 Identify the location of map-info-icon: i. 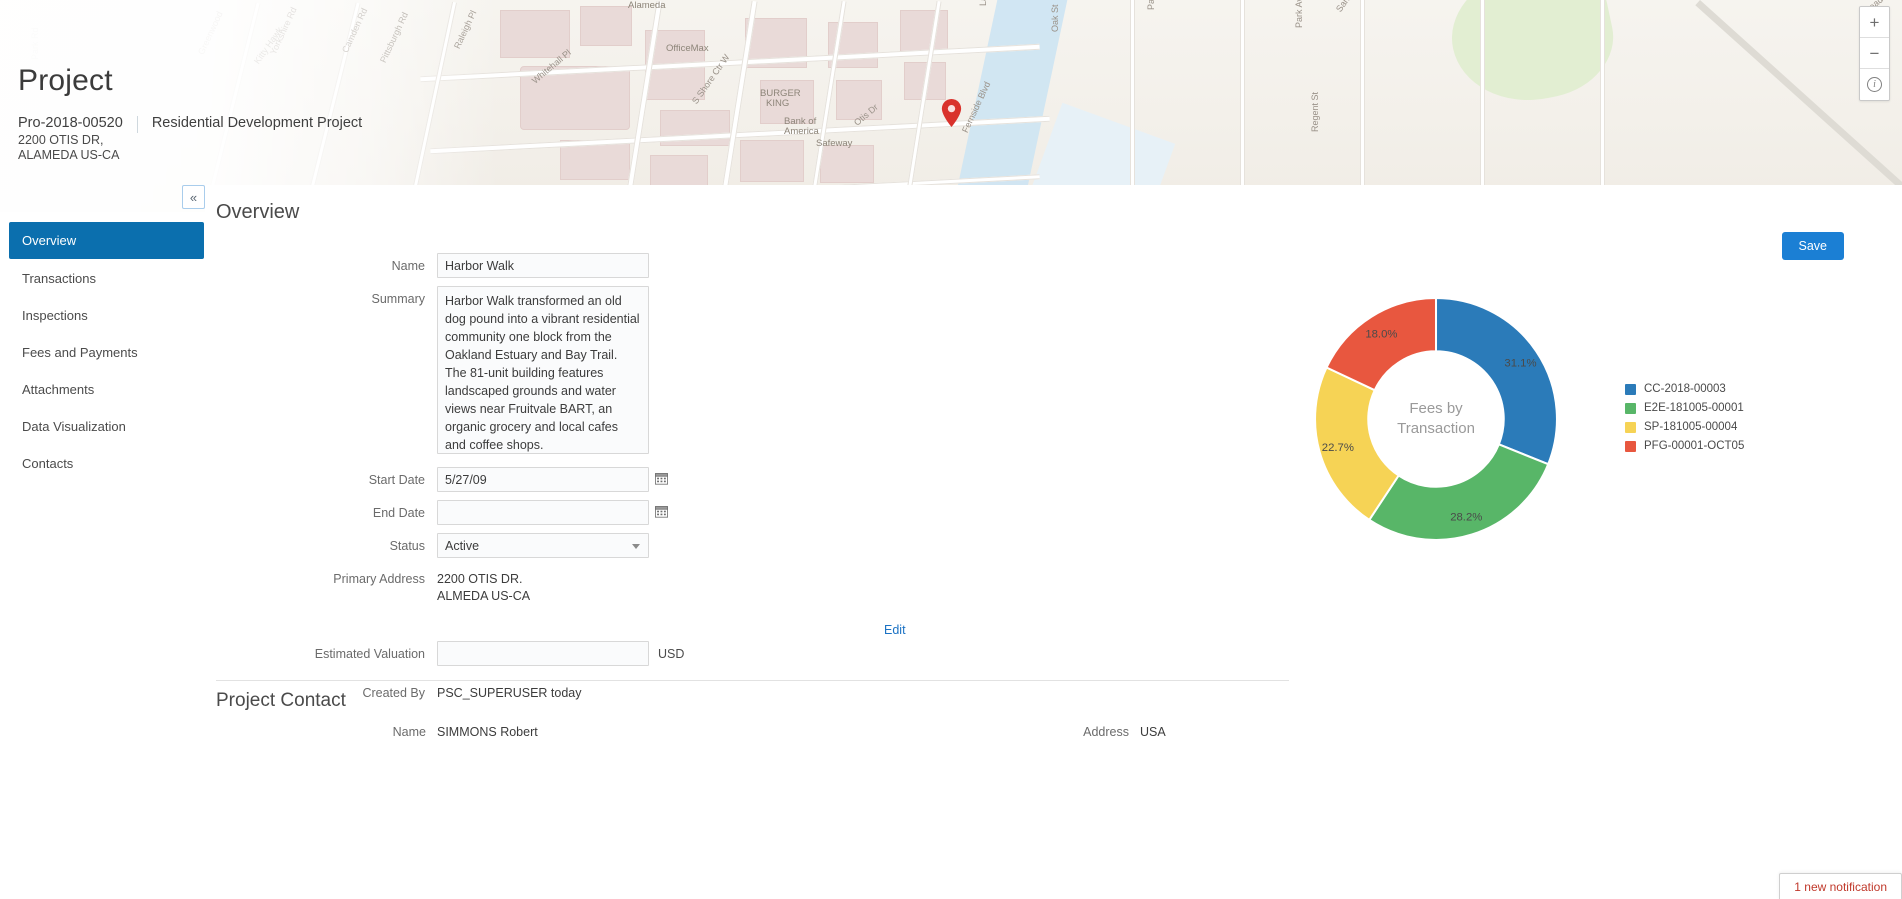
(1874, 84).